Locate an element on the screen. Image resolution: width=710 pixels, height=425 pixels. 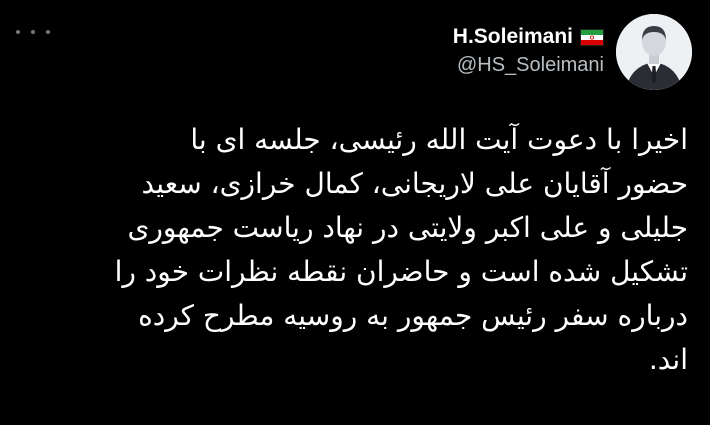
display-name-row: H.Soleimani is located at coordinates (528, 37).